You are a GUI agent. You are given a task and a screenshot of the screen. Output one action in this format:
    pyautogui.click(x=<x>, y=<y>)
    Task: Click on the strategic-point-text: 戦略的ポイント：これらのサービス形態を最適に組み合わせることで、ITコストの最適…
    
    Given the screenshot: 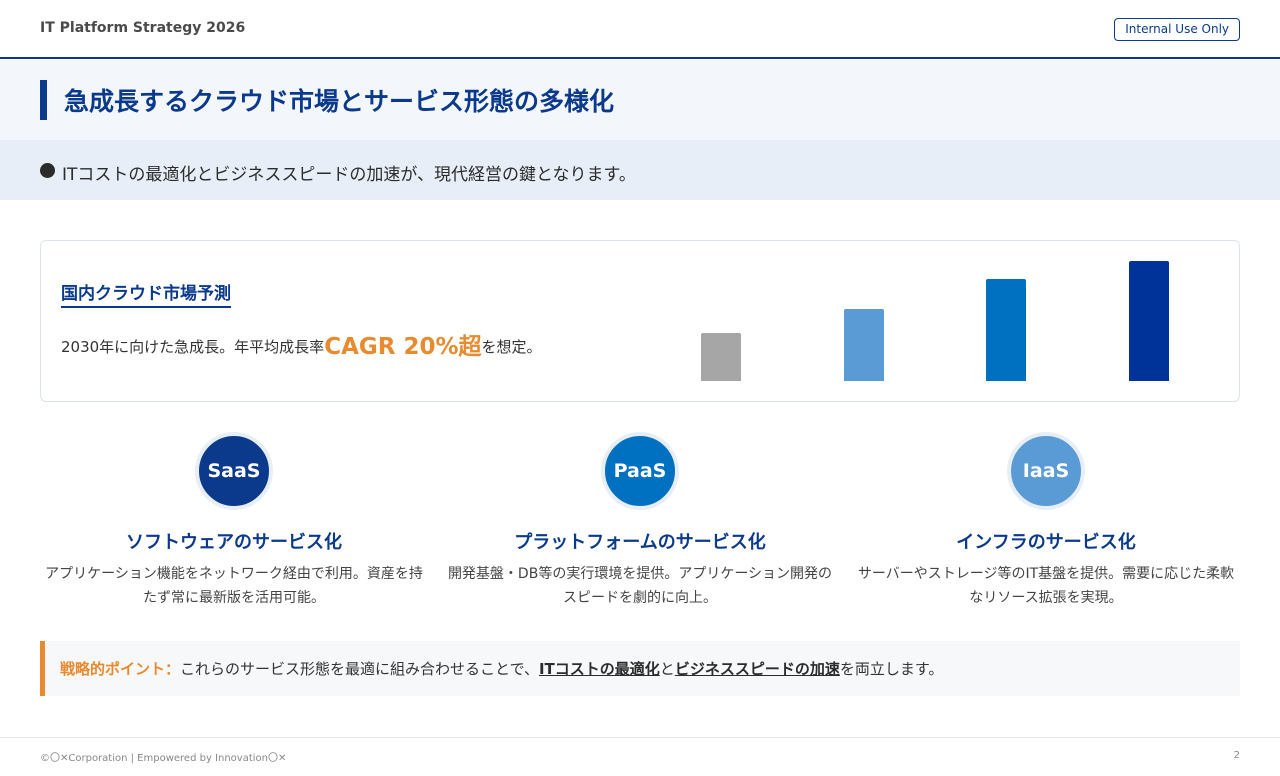 What is the action you would take?
    pyautogui.click(x=501, y=668)
    